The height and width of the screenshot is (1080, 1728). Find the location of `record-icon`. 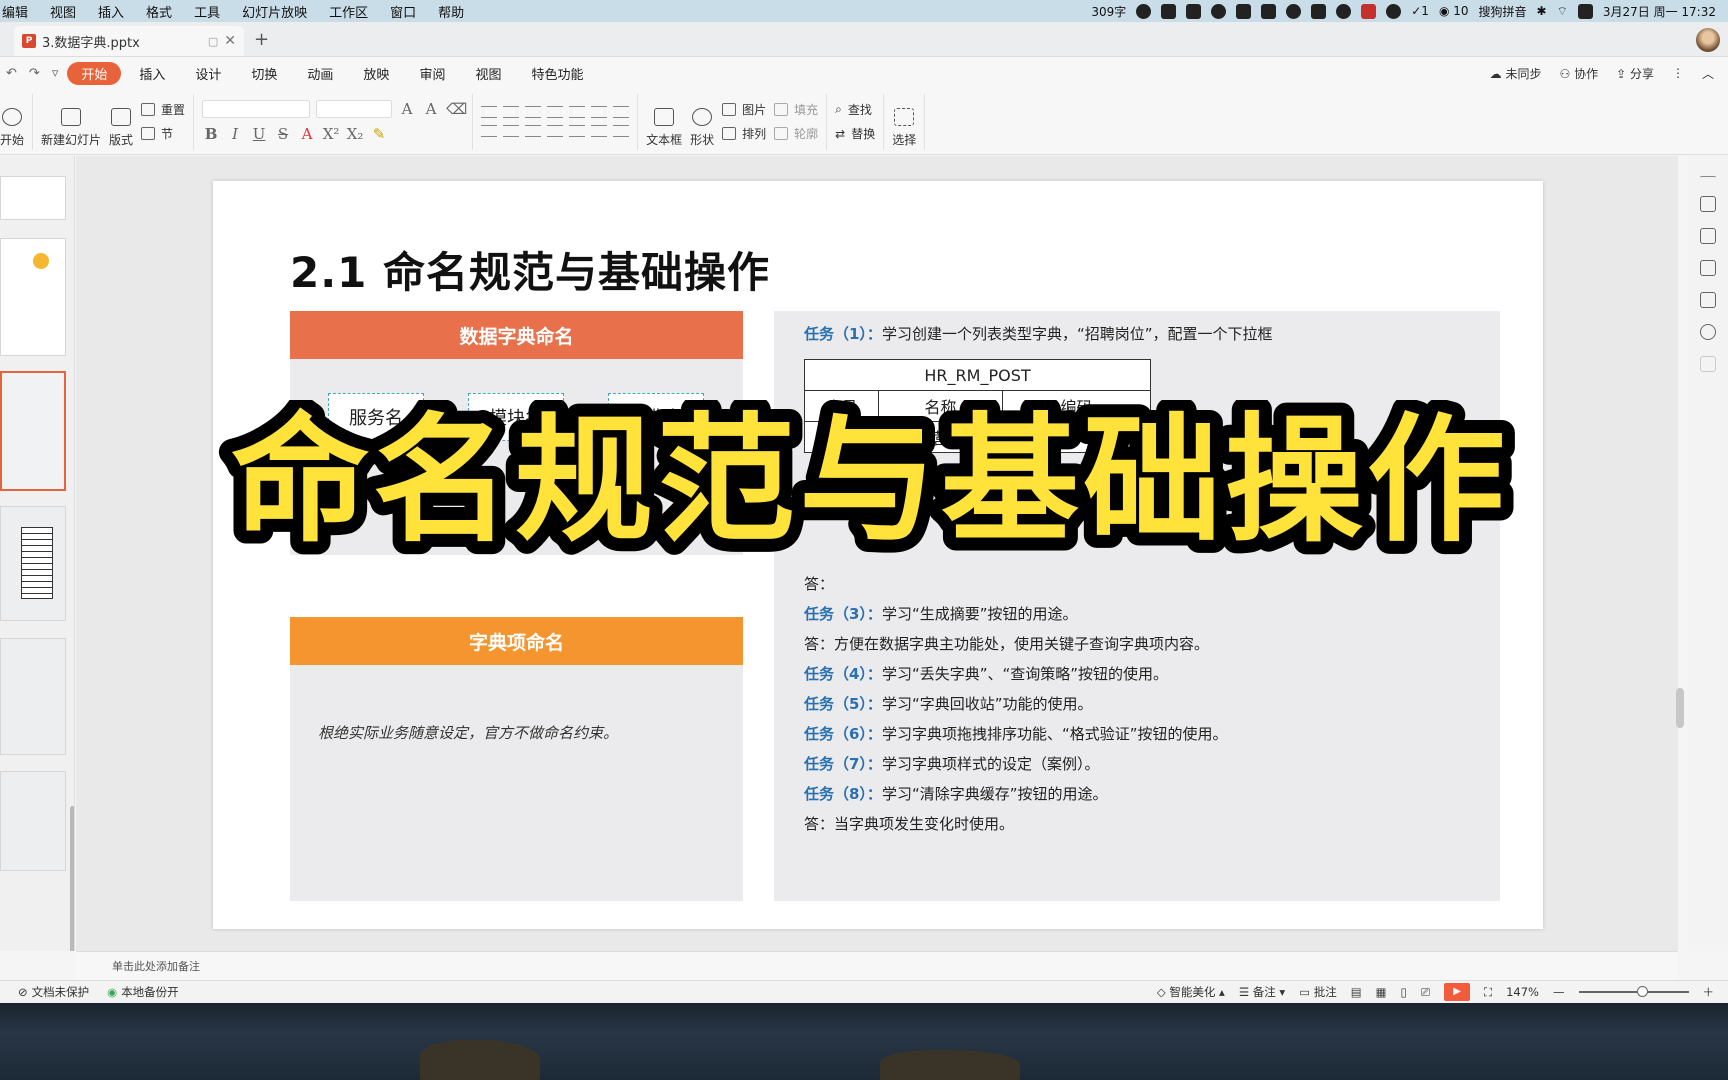

record-icon is located at coordinates (1144, 11).